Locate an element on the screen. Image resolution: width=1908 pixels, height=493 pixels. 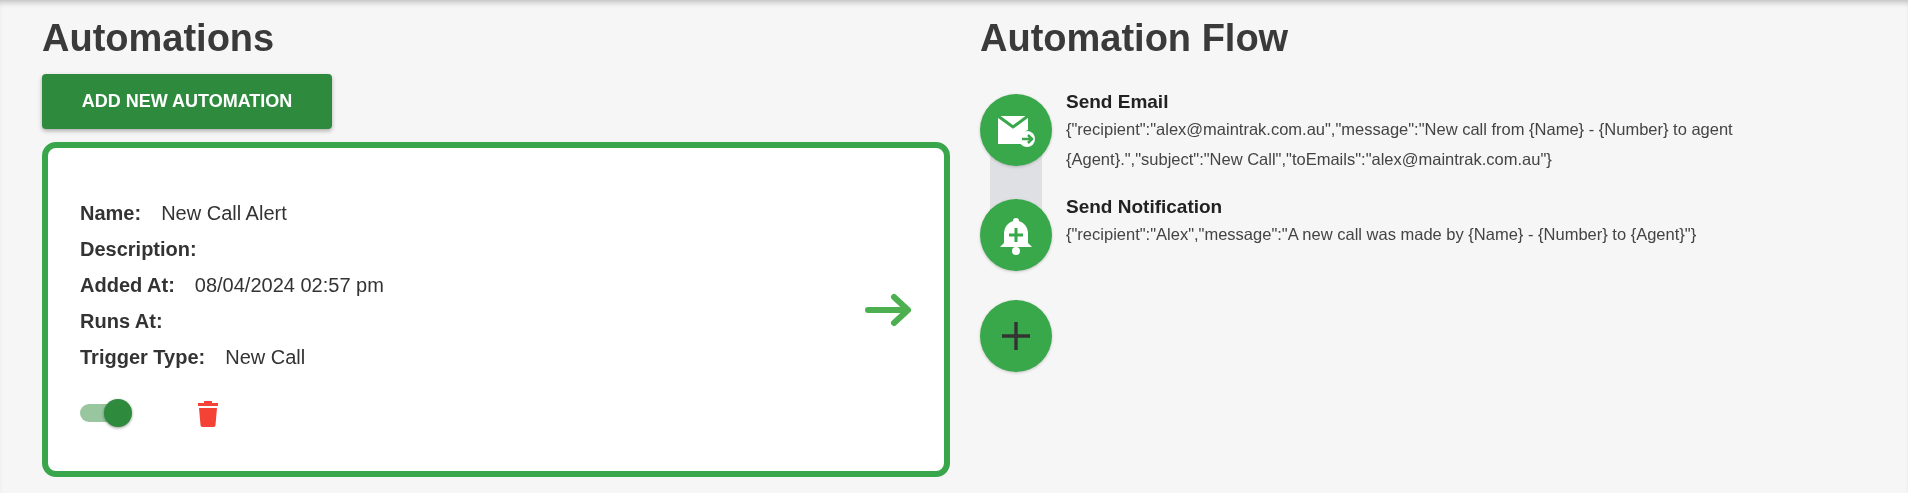
add-step-button is located at coordinates (1016, 336).